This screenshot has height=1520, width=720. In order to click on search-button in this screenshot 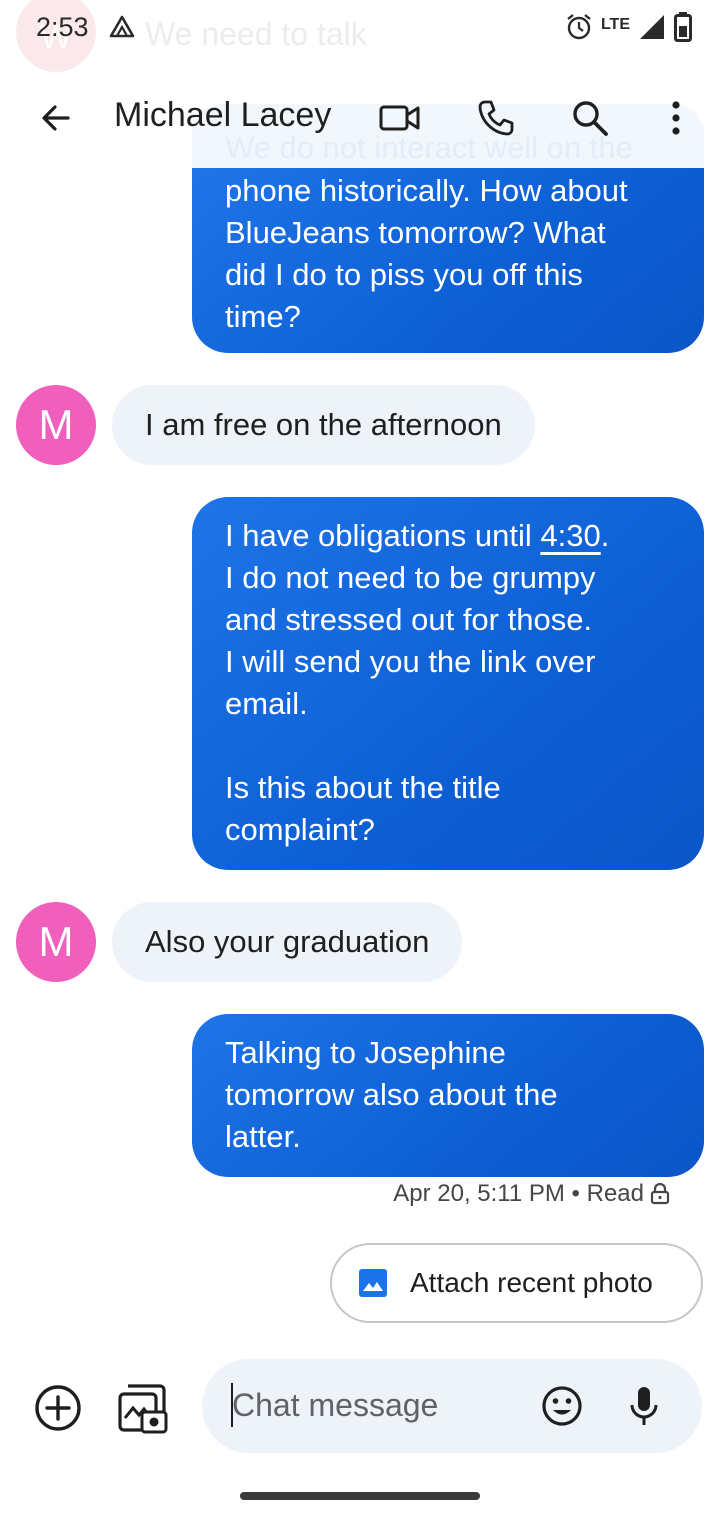, I will do `click(590, 118)`.